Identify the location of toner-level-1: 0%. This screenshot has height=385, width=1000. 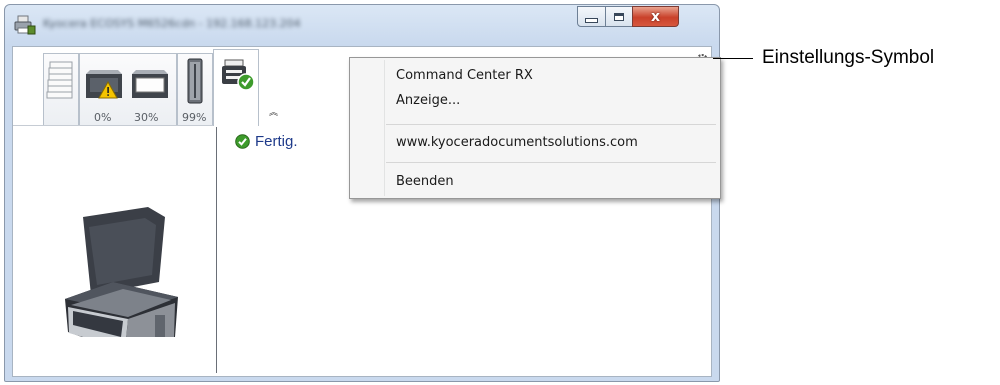
(103, 117).